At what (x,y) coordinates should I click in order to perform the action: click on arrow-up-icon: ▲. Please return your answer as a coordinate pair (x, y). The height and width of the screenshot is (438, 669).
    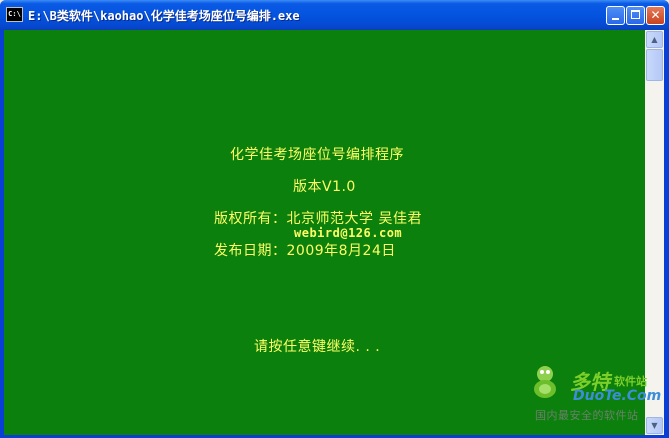
    Looking at the image, I should click on (654, 39).